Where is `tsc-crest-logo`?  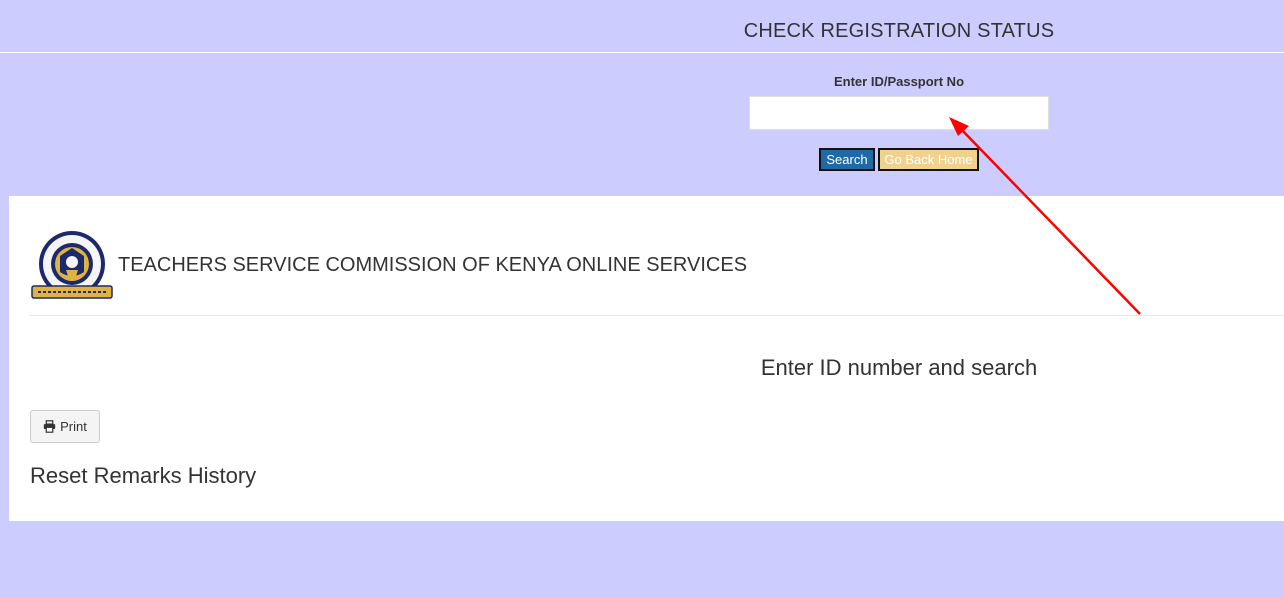
tsc-crest-logo is located at coordinates (72, 265).